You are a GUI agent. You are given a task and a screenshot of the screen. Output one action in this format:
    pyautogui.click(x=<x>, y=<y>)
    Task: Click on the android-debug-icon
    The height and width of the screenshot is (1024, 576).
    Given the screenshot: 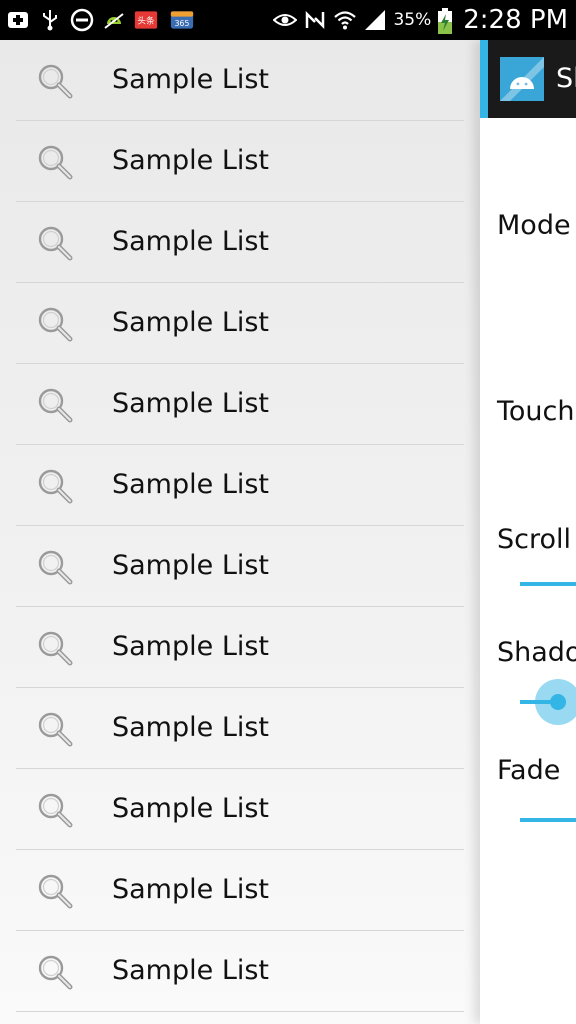 What is the action you would take?
    pyautogui.click(x=114, y=20)
    